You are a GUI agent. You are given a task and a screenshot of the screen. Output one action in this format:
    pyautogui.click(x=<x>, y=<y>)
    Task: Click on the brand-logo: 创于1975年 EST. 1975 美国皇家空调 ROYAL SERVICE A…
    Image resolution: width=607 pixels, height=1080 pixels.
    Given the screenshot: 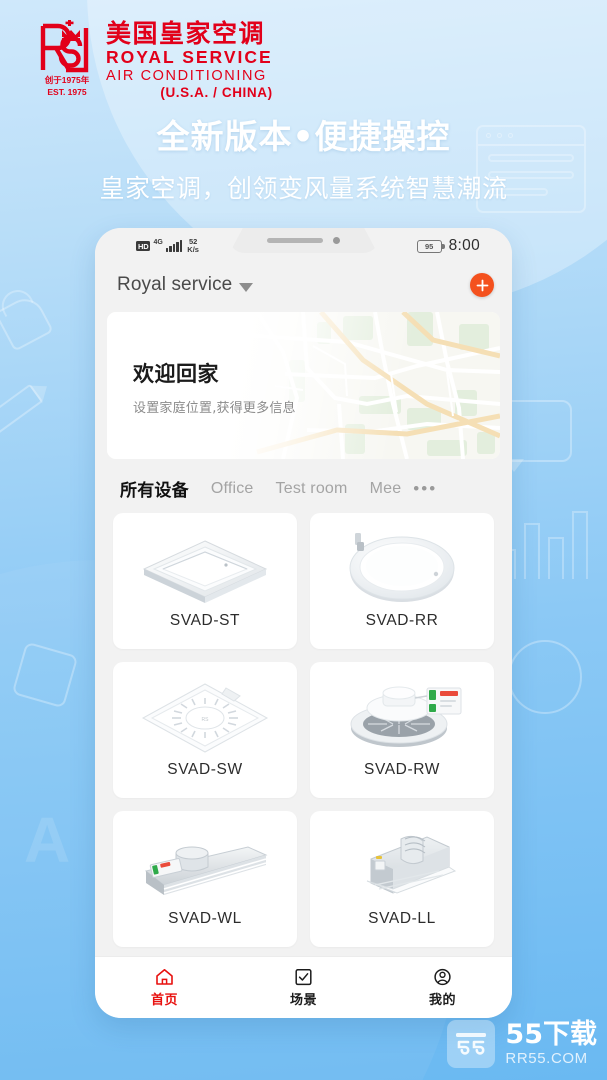 What is the action you would take?
    pyautogui.click(x=154, y=59)
    